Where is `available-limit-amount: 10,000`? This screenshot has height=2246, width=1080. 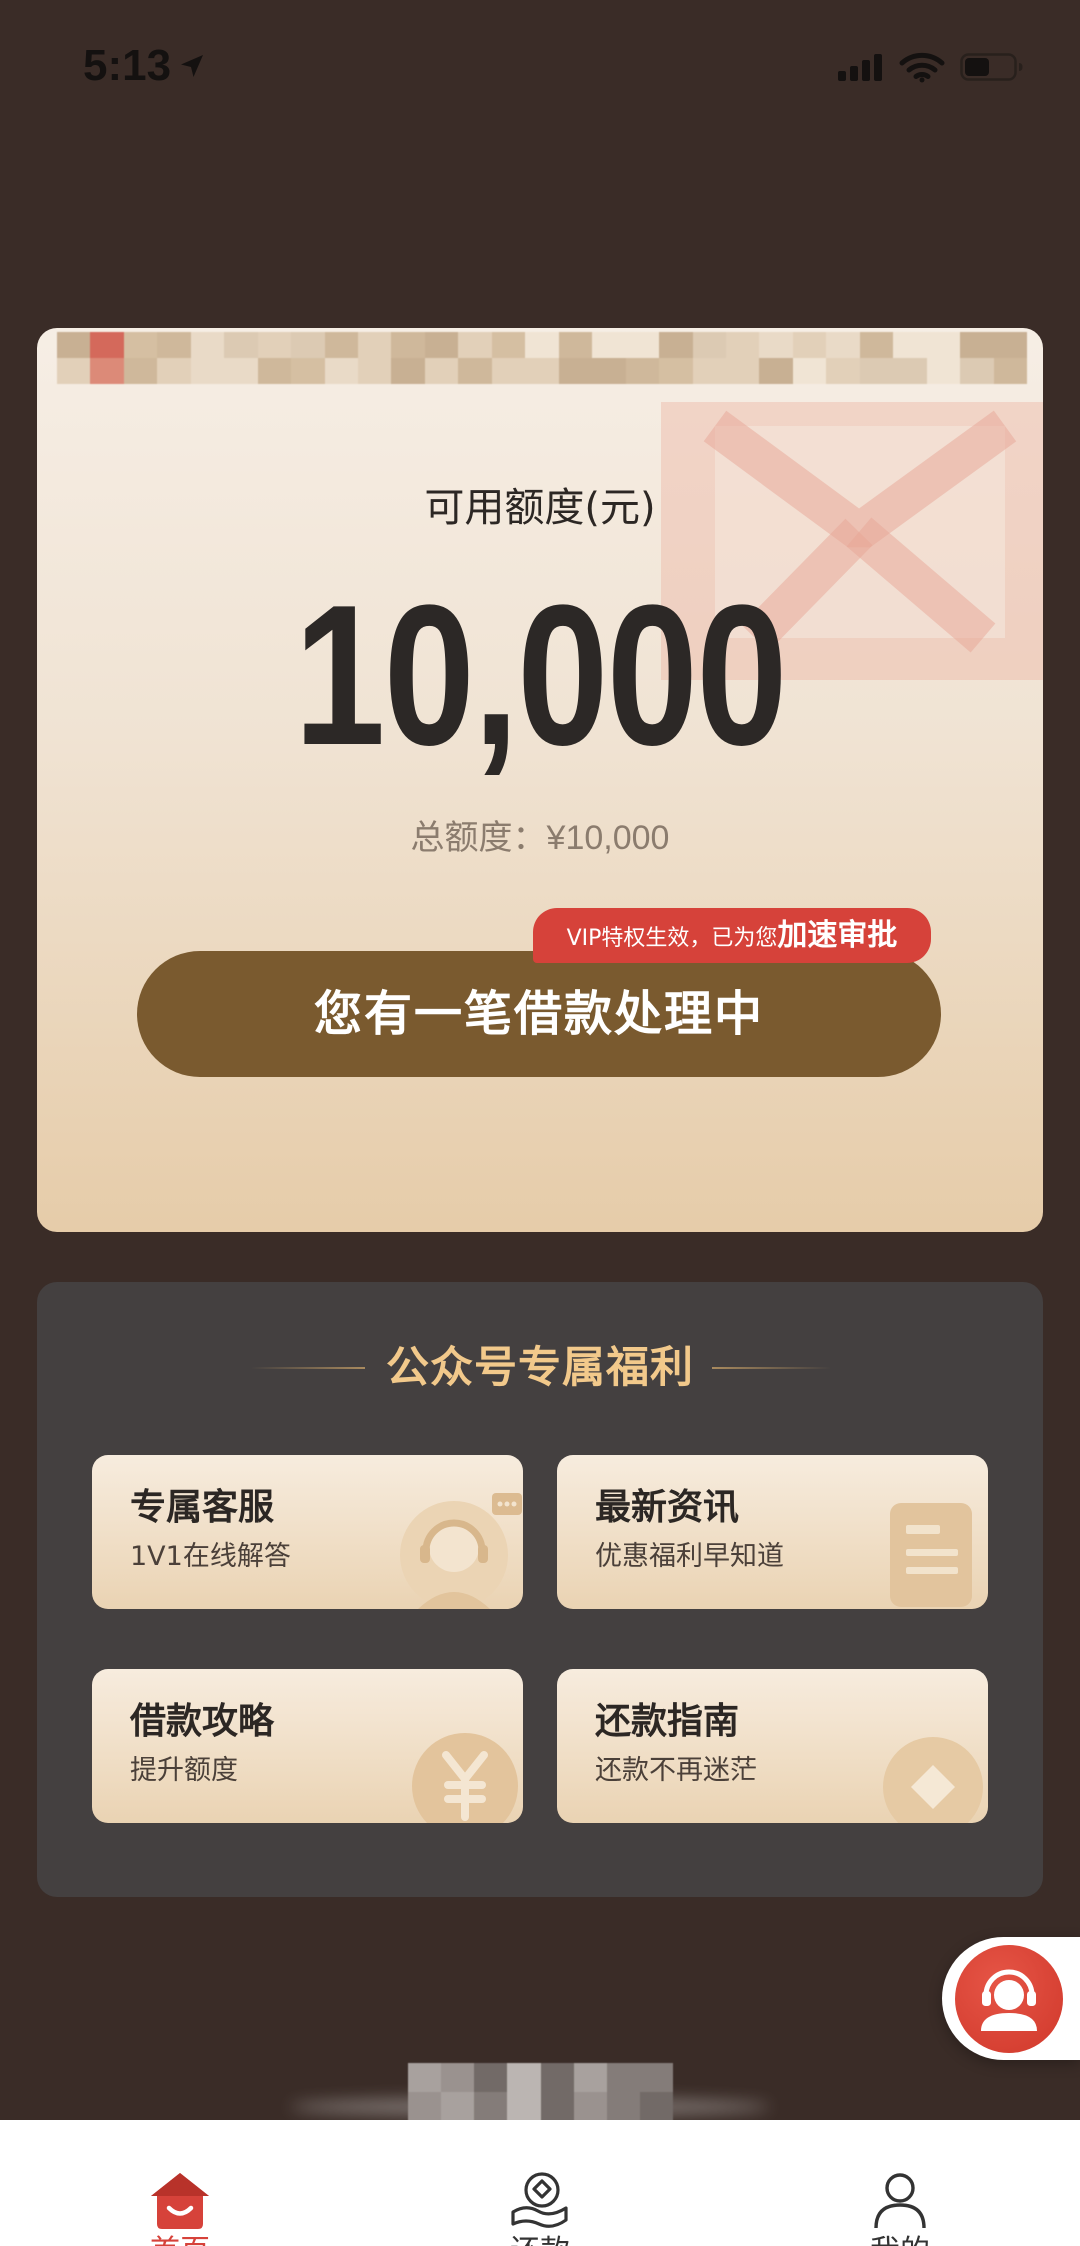
available-limit-amount: 10,000 is located at coordinates (540, 675).